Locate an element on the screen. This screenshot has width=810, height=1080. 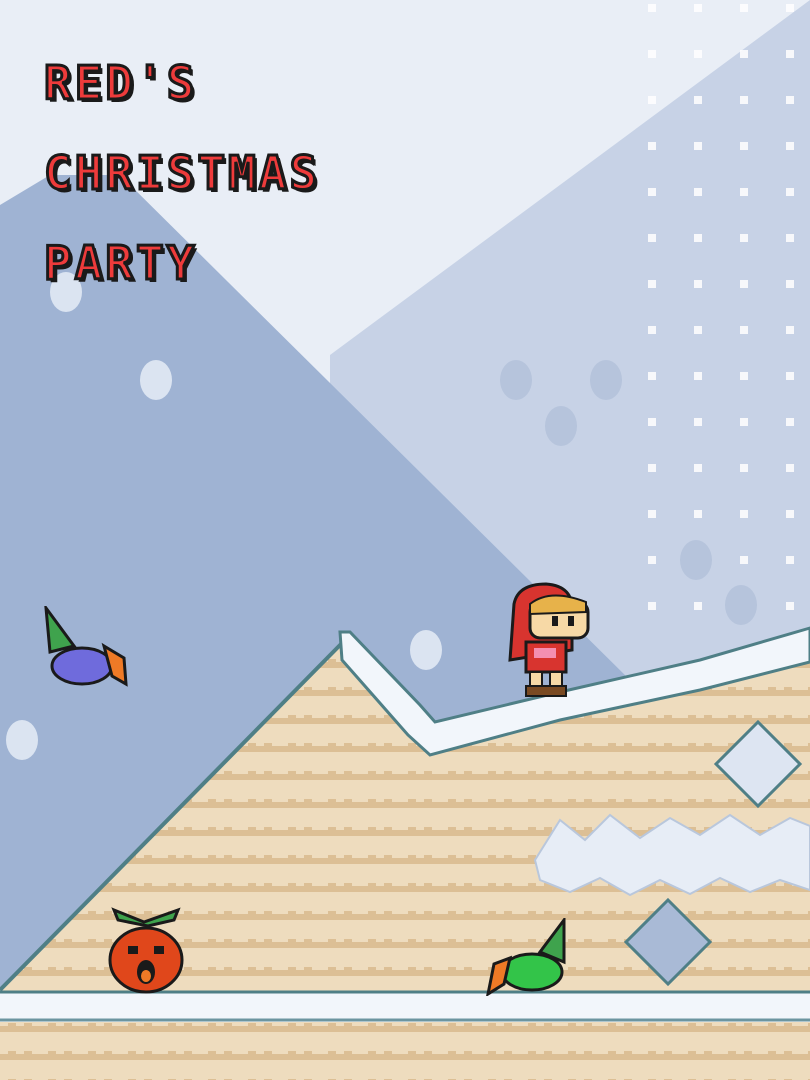
title-line-2: CHRISTMAS is located at coordinates (181, 173).